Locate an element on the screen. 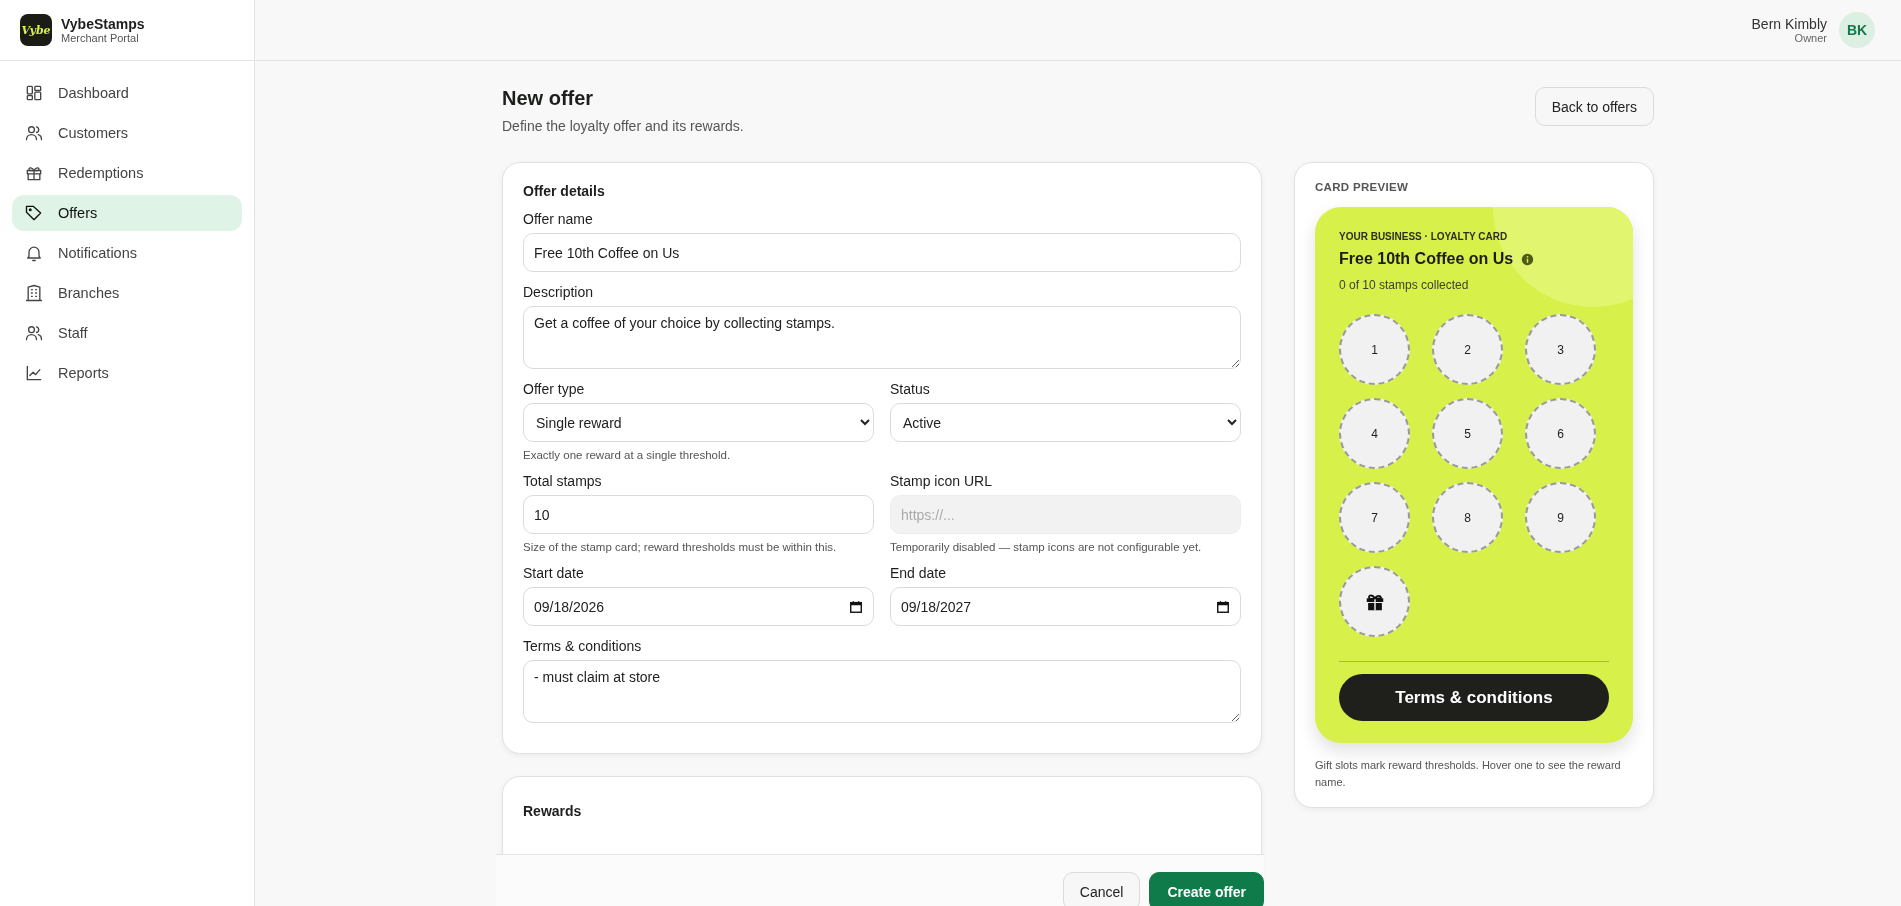 The height and width of the screenshot is (906, 1901). create-button: Create offer is located at coordinates (1206, 889).